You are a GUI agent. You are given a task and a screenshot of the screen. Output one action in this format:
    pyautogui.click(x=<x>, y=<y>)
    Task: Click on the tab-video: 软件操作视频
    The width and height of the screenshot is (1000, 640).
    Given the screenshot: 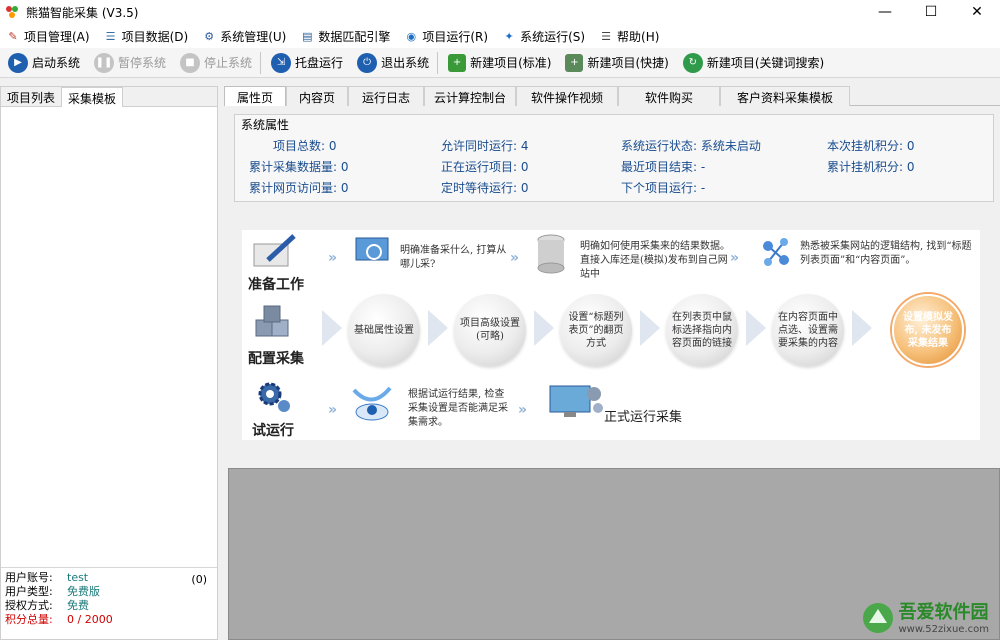 What is the action you would take?
    pyautogui.click(x=567, y=96)
    